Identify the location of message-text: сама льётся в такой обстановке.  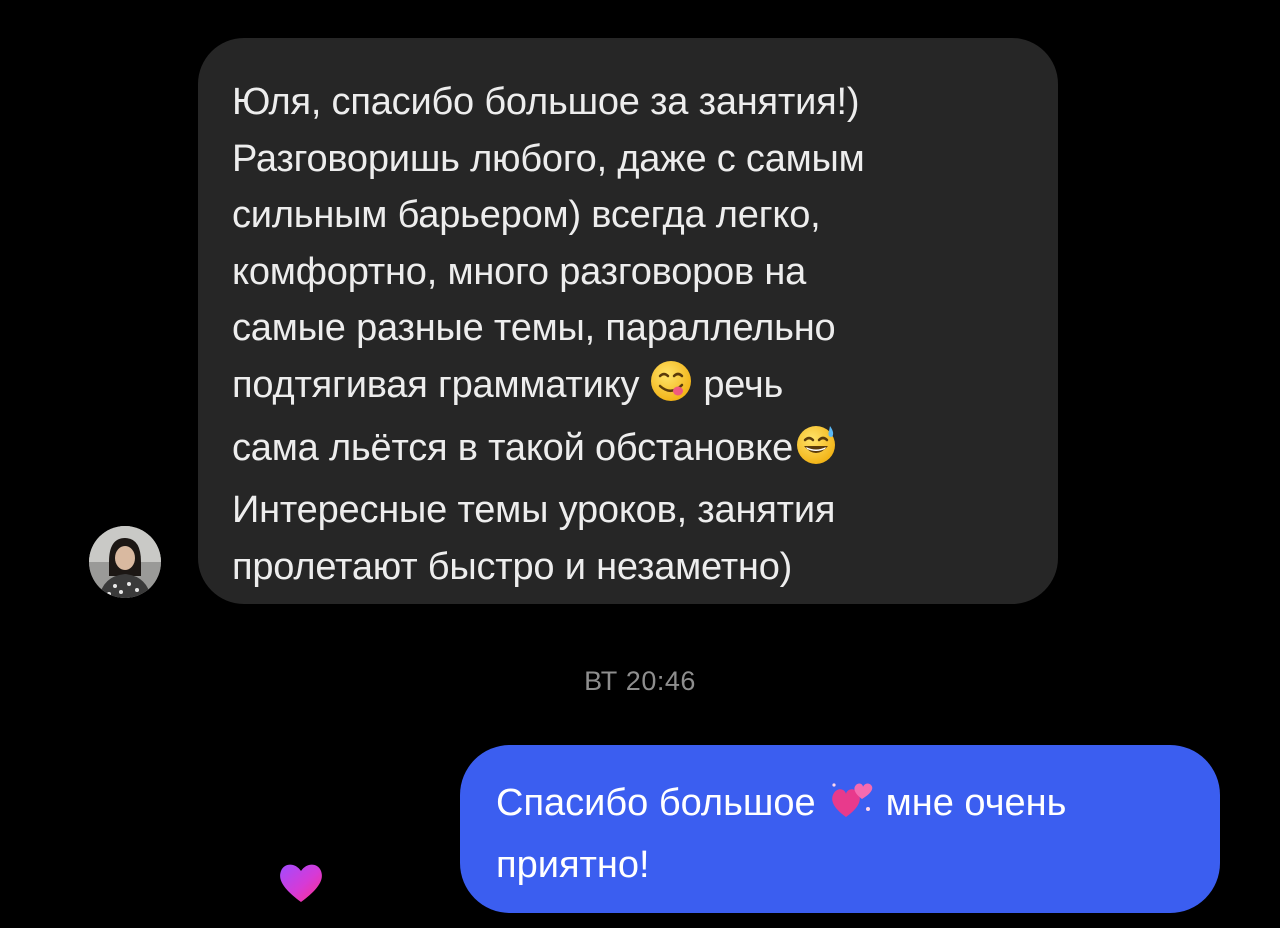
(513, 447).